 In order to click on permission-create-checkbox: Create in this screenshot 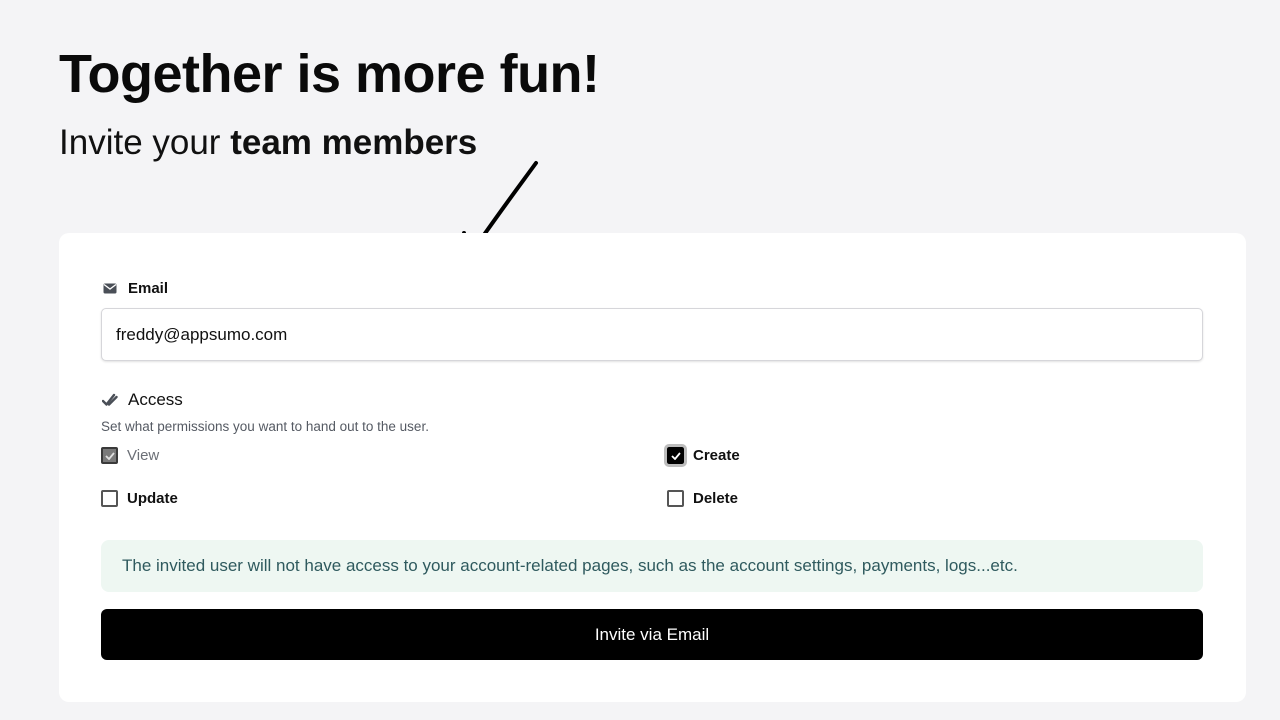, I will do `click(702, 455)`.